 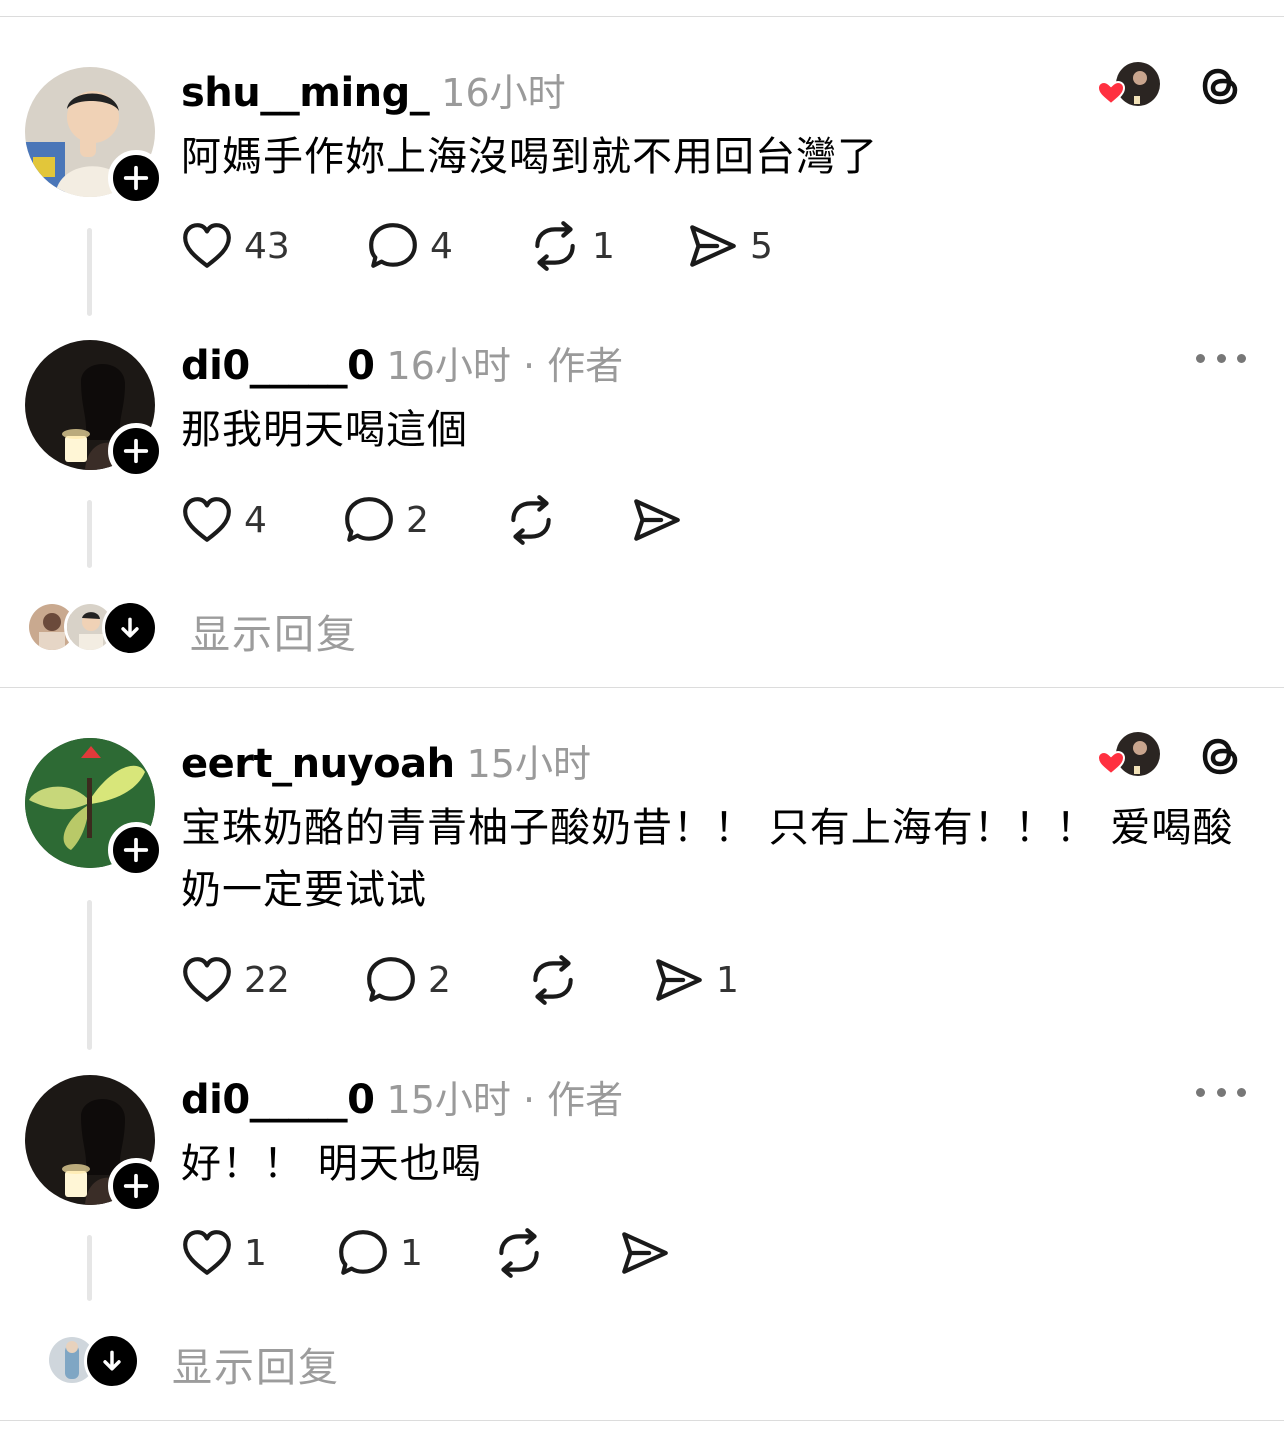 I want to click on share-button: 5, so click(x=729, y=246).